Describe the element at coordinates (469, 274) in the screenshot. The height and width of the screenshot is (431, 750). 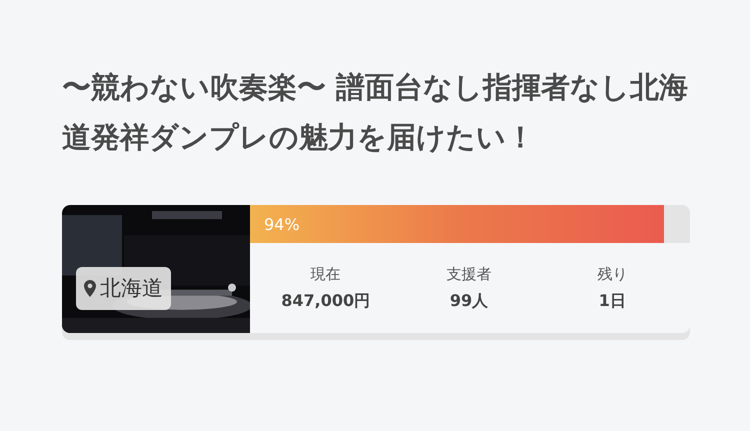
I see `stat-label: 支援者` at that location.